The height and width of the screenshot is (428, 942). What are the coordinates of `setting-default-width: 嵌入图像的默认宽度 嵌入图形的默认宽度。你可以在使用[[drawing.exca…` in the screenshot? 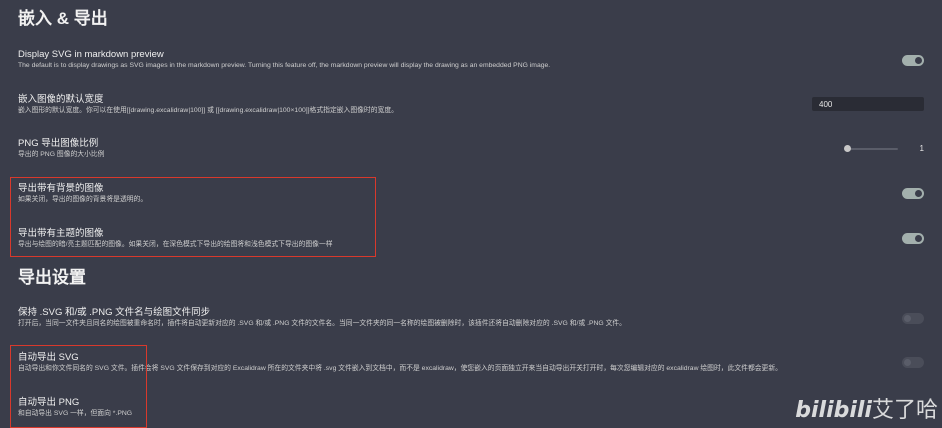 It's located at (471, 104).